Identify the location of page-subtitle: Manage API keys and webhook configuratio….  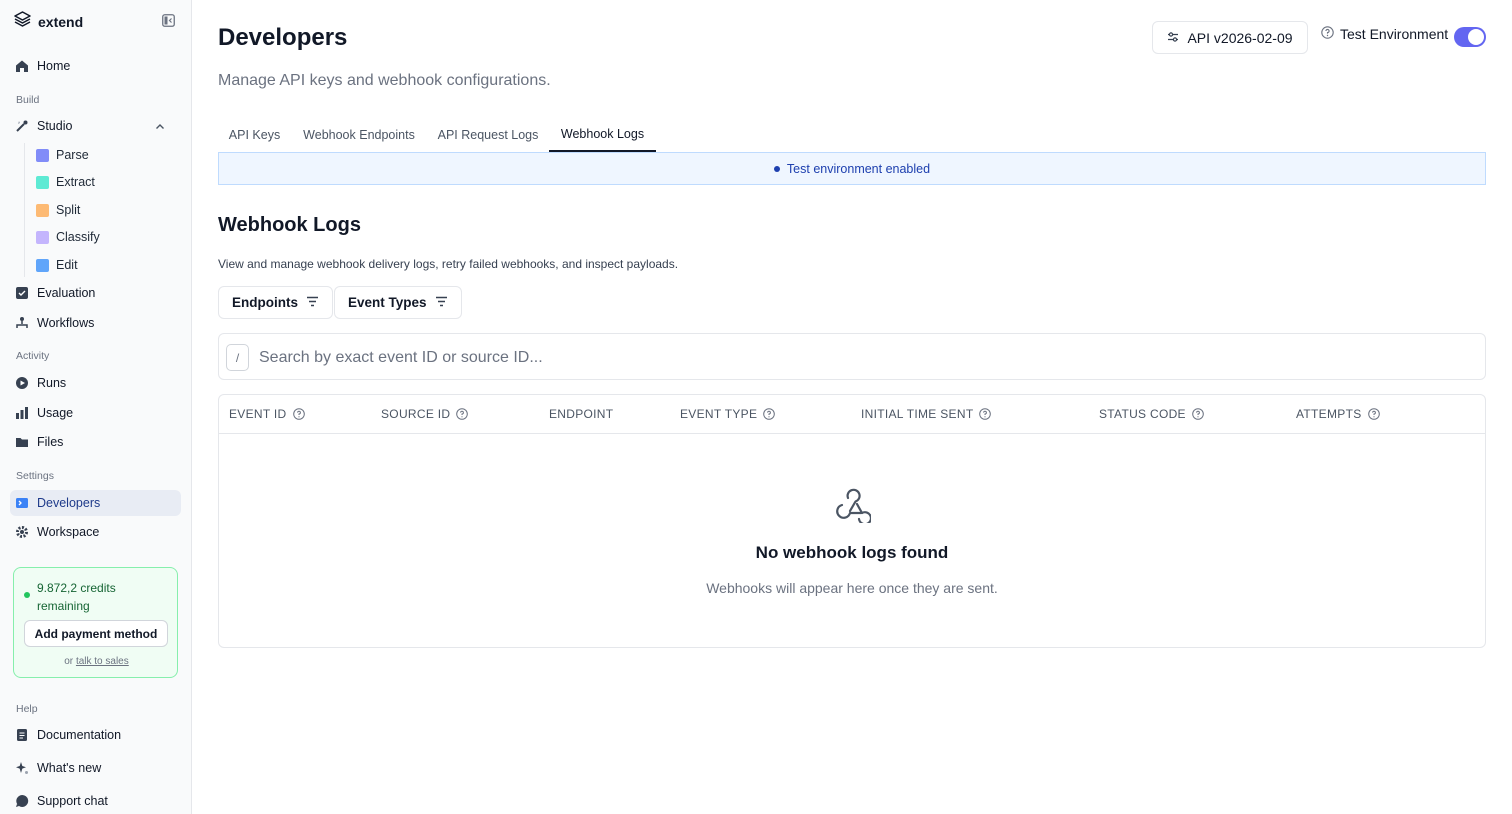
(384, 80).